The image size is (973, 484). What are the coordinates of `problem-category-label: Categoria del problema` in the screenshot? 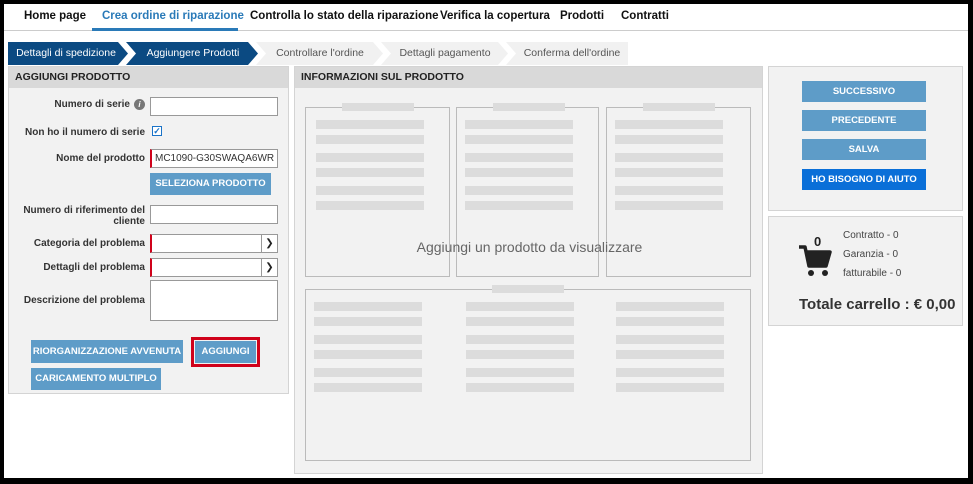 It's located at (89, 243).